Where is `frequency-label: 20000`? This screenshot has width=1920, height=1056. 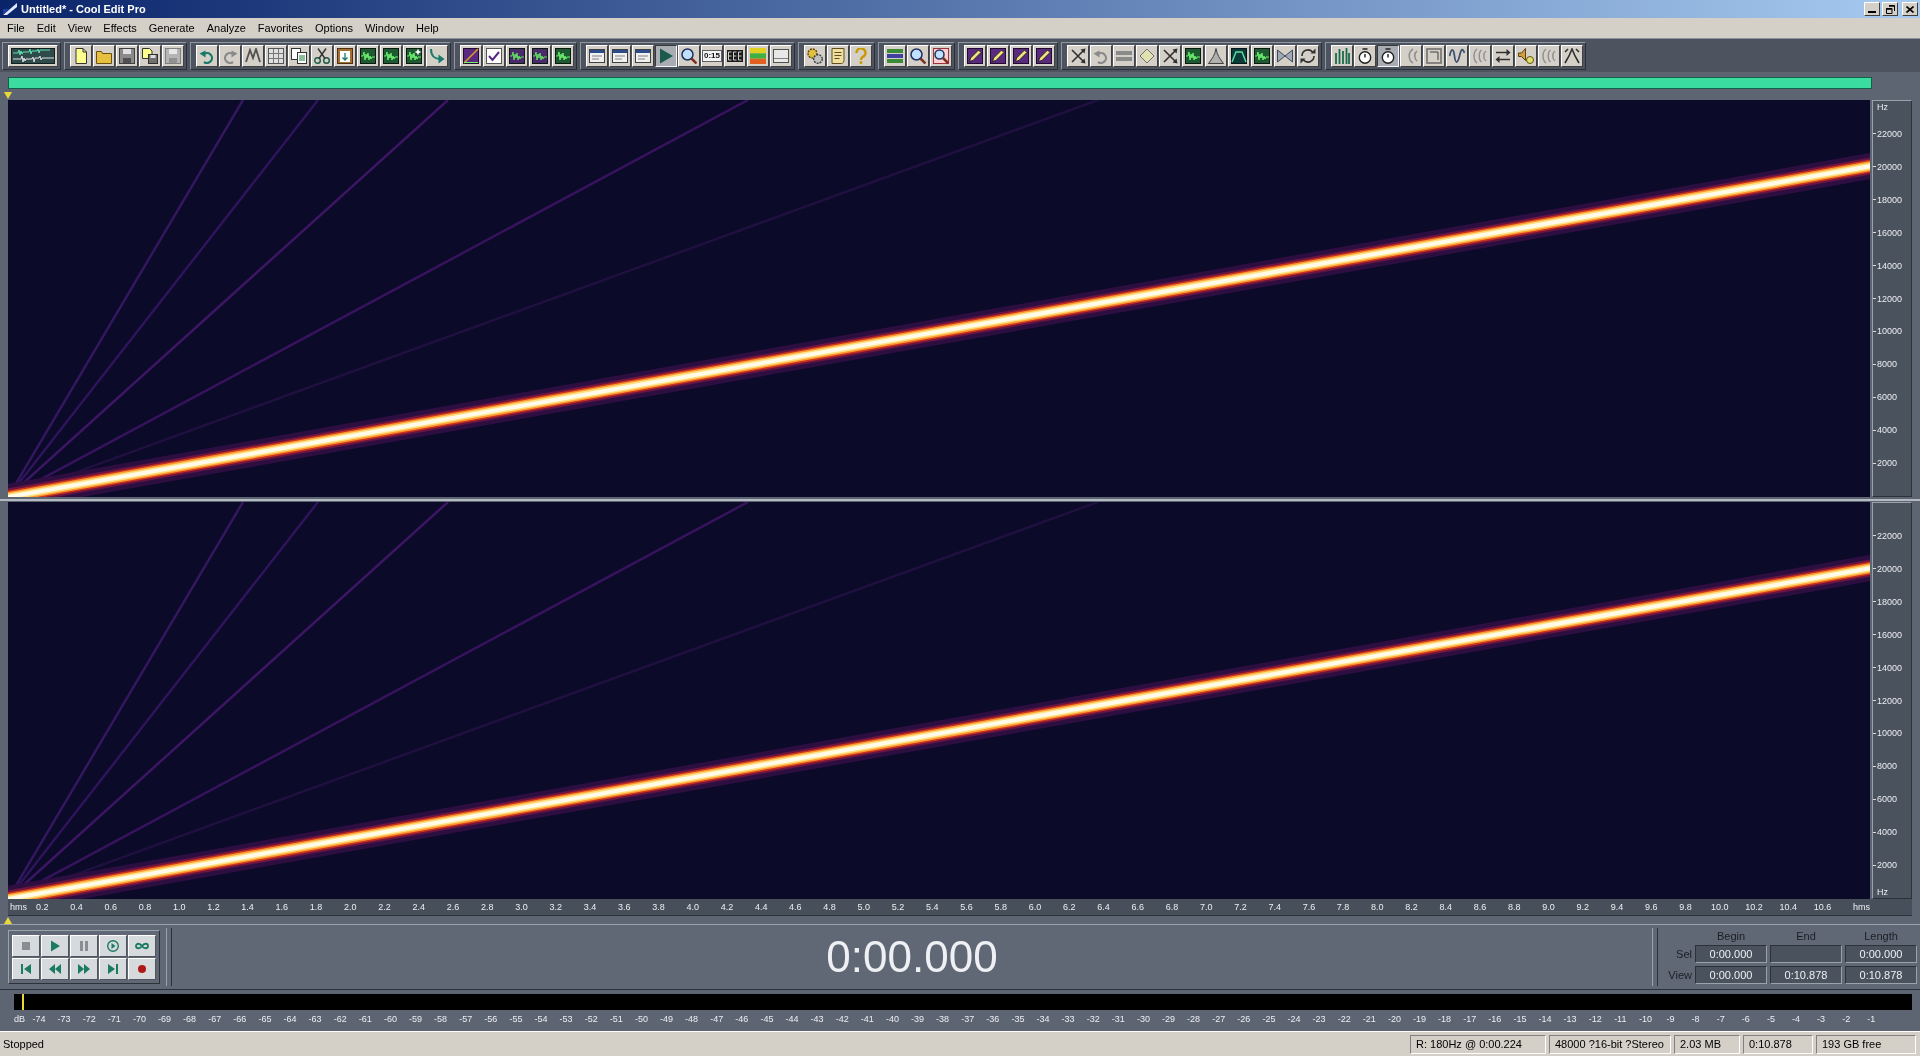
frequency-label: 20000 is located at coordinates (1890, 568).